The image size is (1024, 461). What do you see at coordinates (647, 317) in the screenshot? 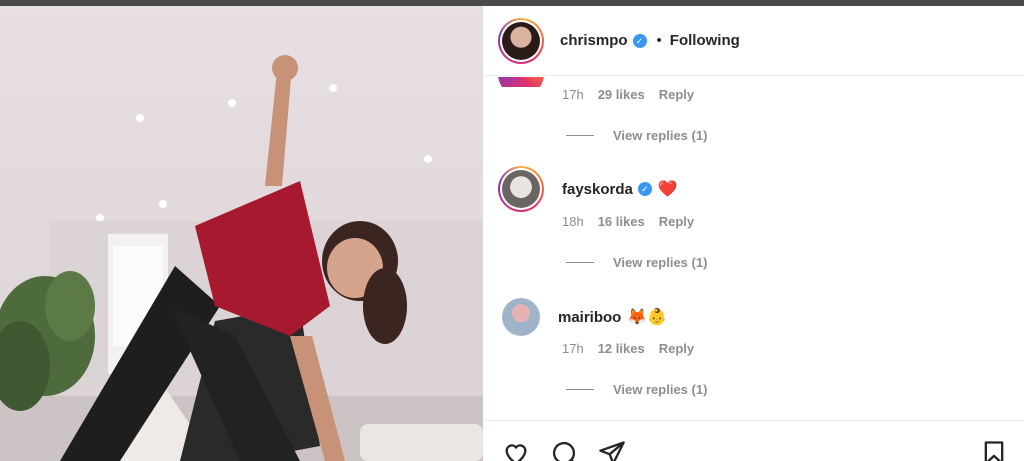
I see `comment-text: 🦊👶` at bounding box center [647, 317].